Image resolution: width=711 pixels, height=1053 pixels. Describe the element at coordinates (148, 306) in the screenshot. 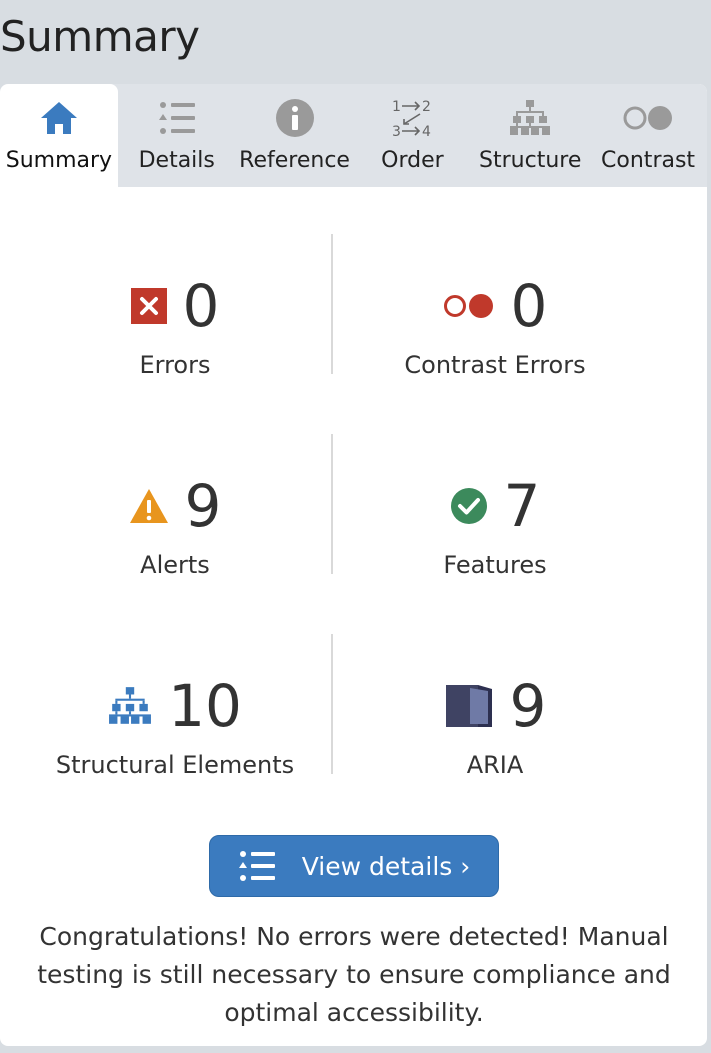

I see `error-icon` at that location.